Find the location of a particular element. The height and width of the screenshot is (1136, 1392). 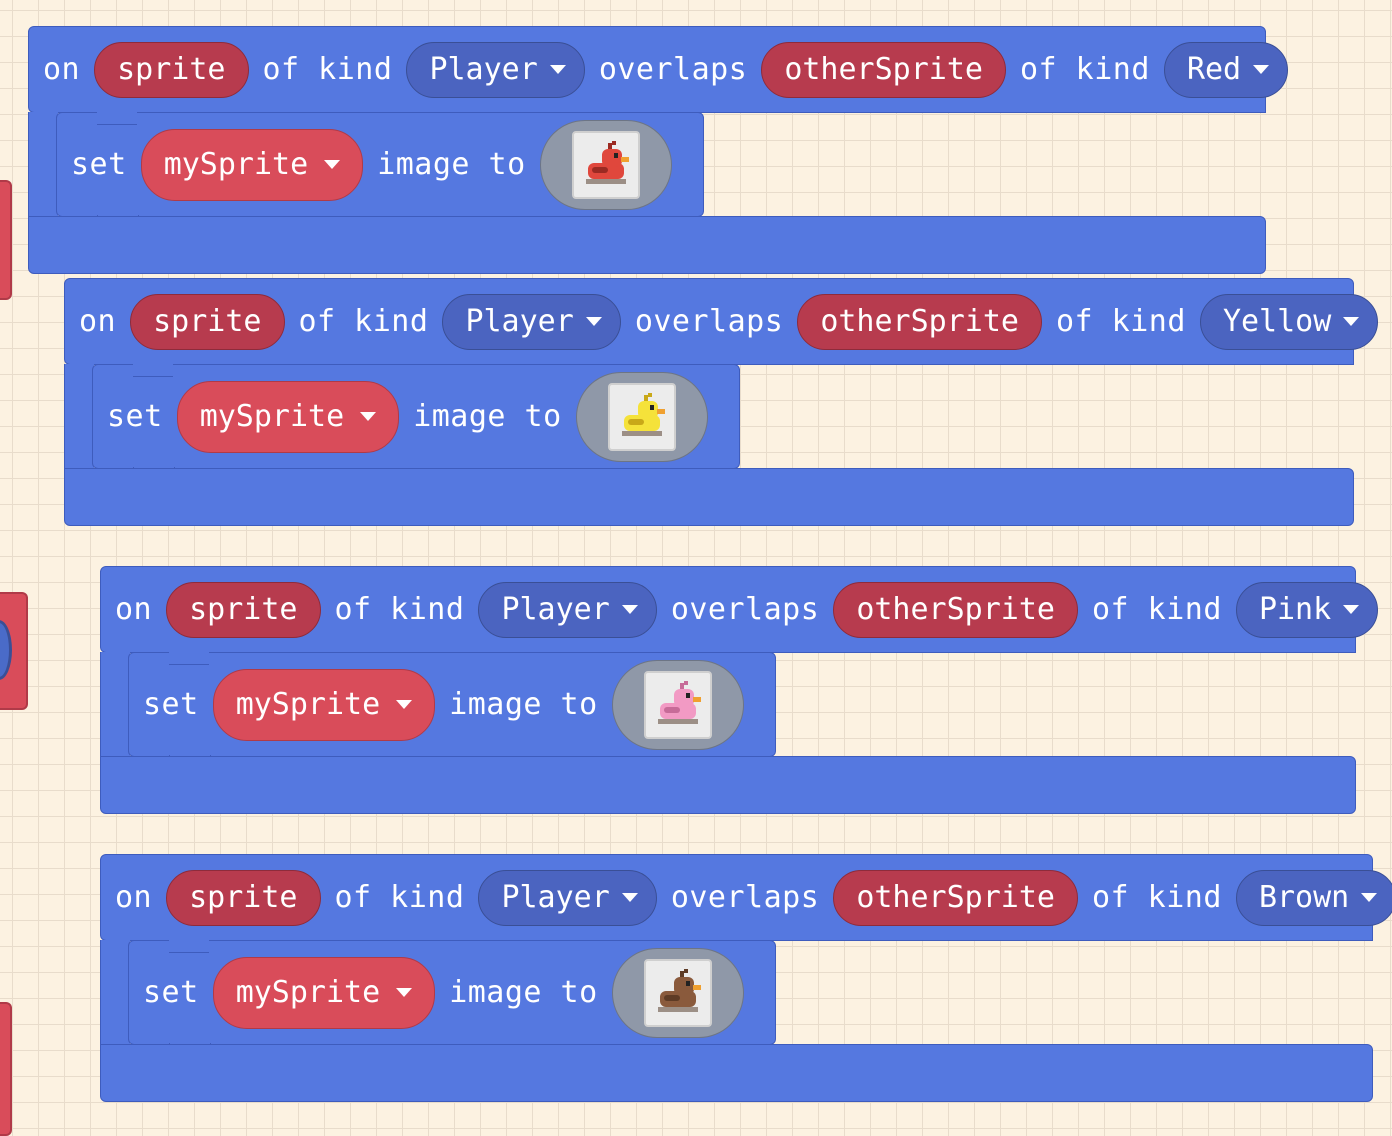

color-kind-dropdown: Red is located at coordinates (1226, 69).